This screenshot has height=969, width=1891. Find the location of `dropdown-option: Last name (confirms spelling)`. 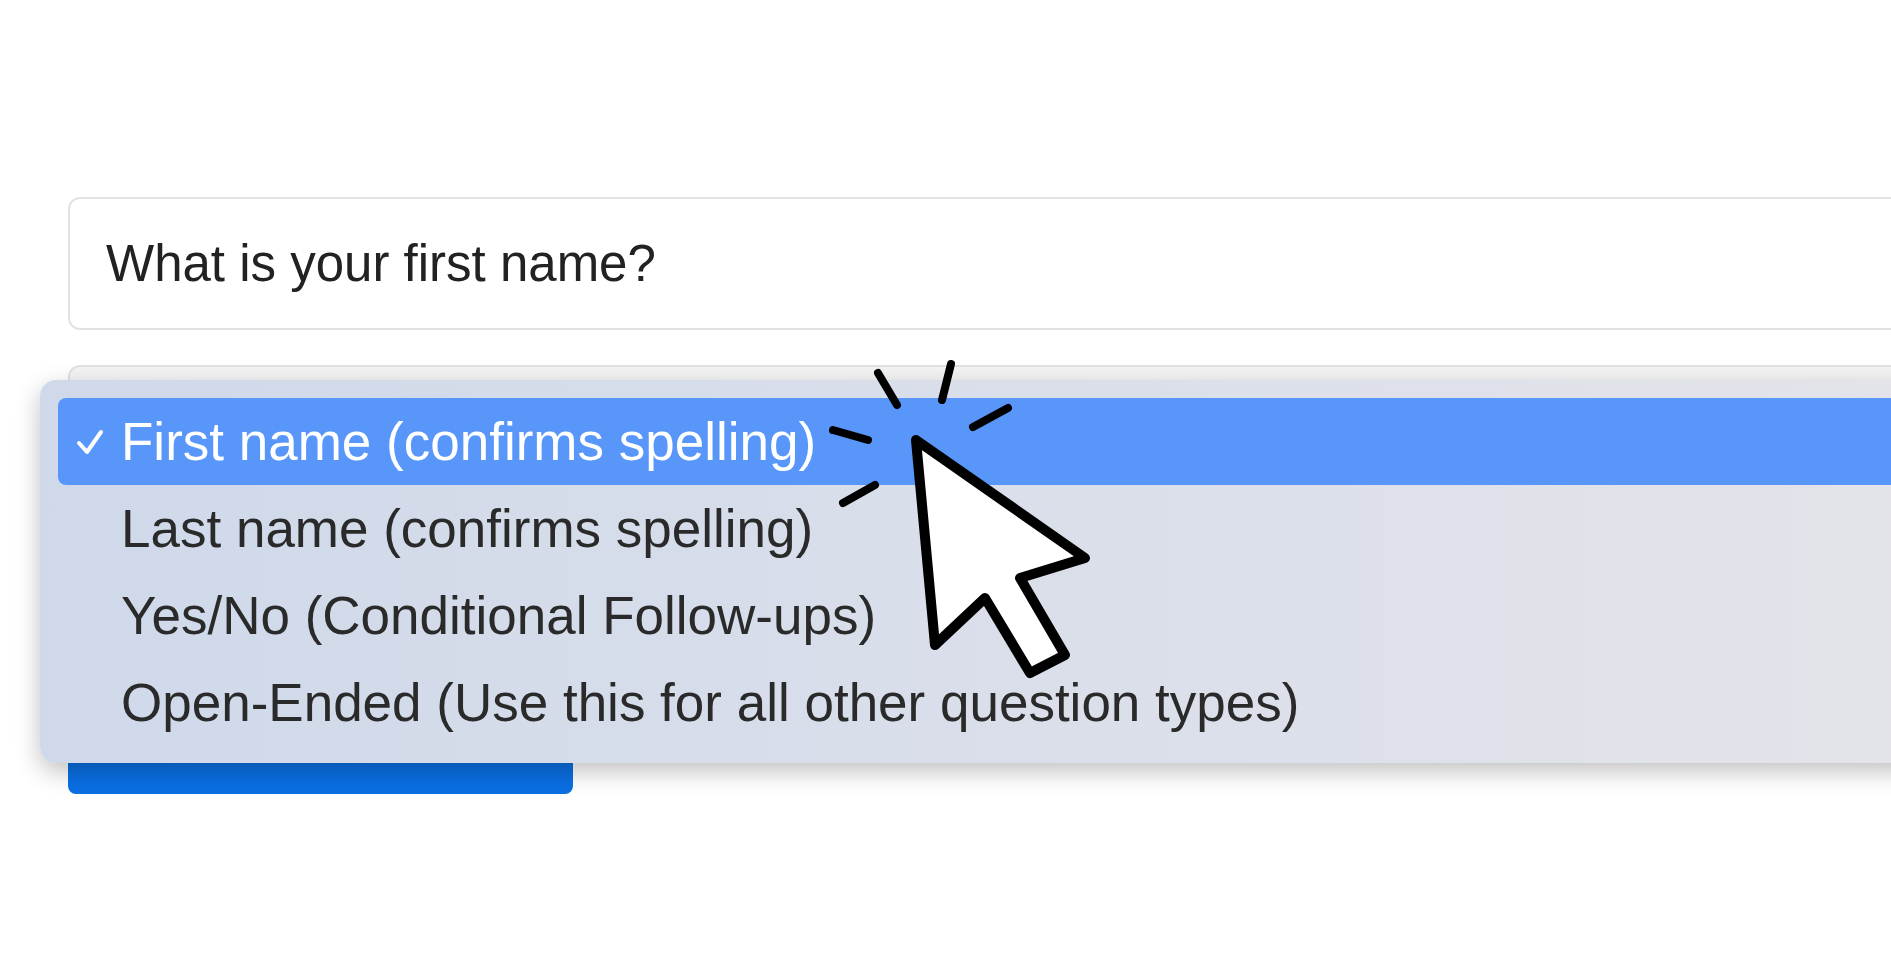

dropdown-option: Last name (confirms spelling) is located at coordinates (974, 528).